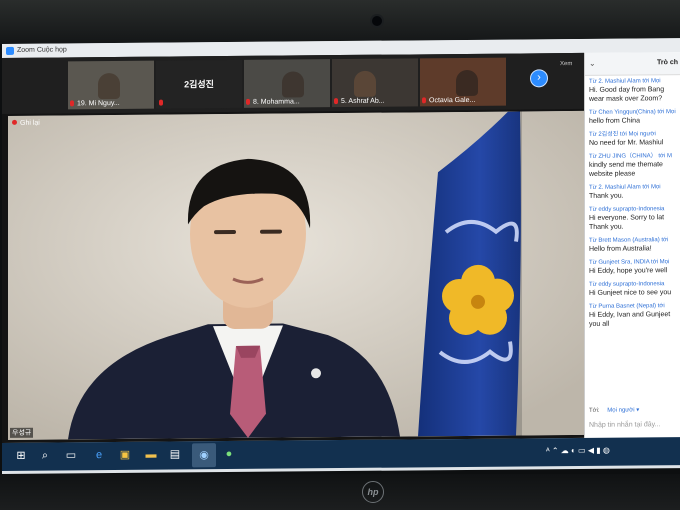 This screenshot has width=680, height=510. Describe the element at coordinates (151, 455) in the screenshot. I see `file-explorer-icon: ▬` at that location.